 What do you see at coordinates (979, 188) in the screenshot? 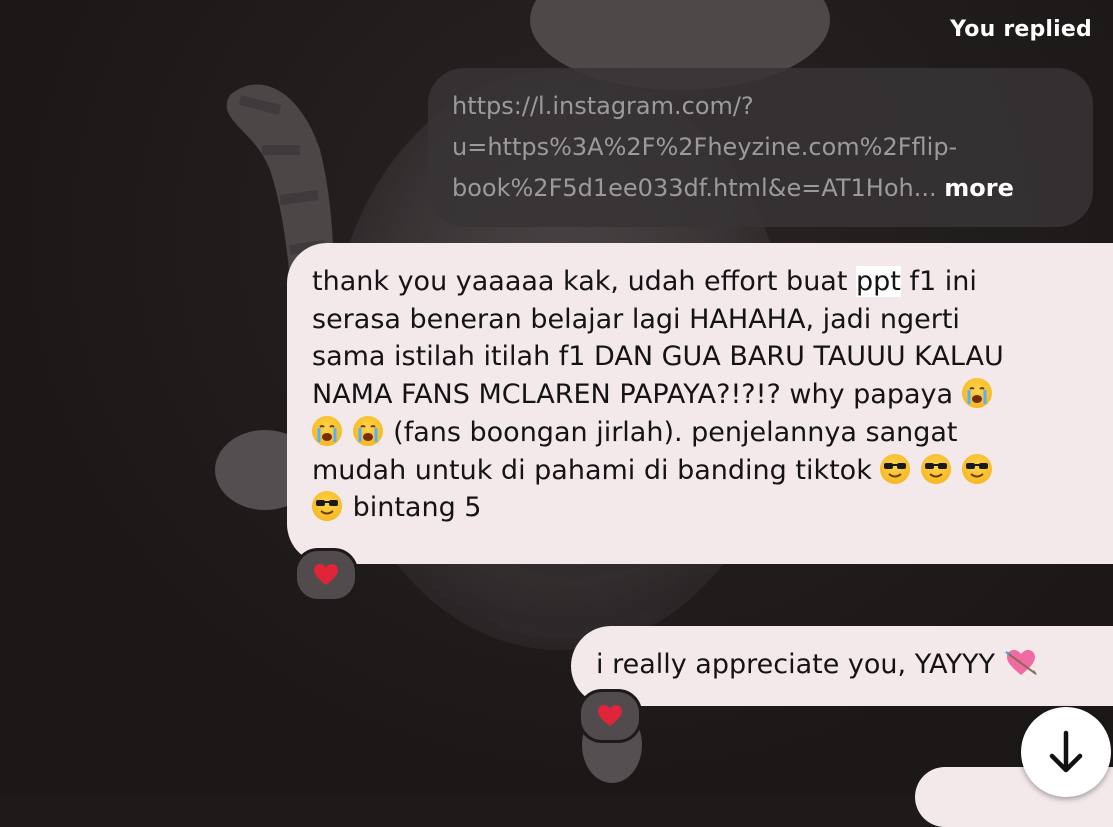
I see `more-link: more` at bounding box center [979, 188].